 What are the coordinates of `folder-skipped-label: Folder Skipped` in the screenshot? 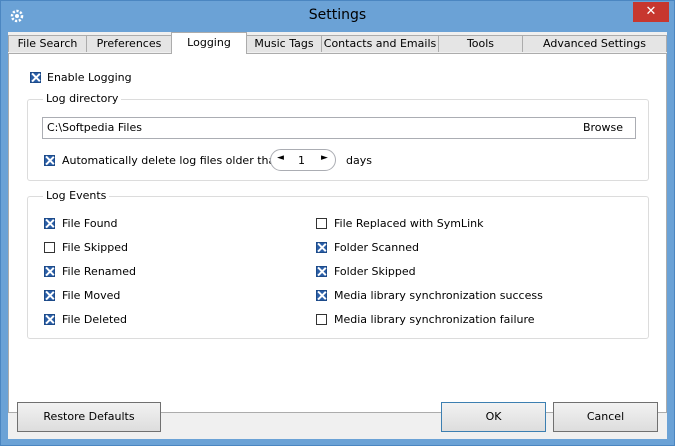 It's located at (375, 271).